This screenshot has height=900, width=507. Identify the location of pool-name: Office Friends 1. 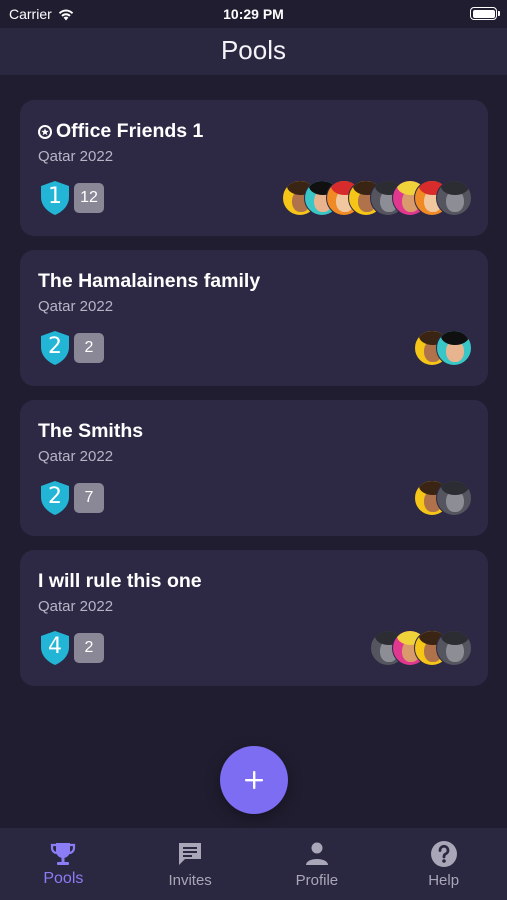
(120, 131).